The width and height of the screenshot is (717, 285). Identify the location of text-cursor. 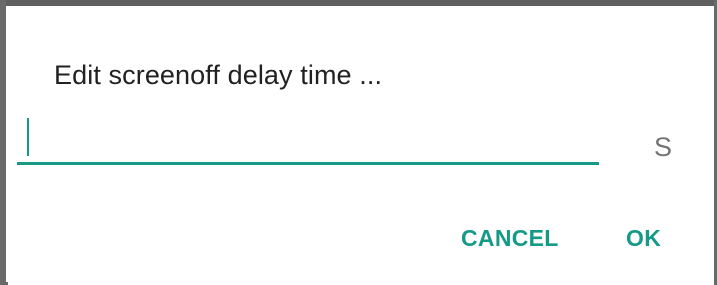
(28, 137).